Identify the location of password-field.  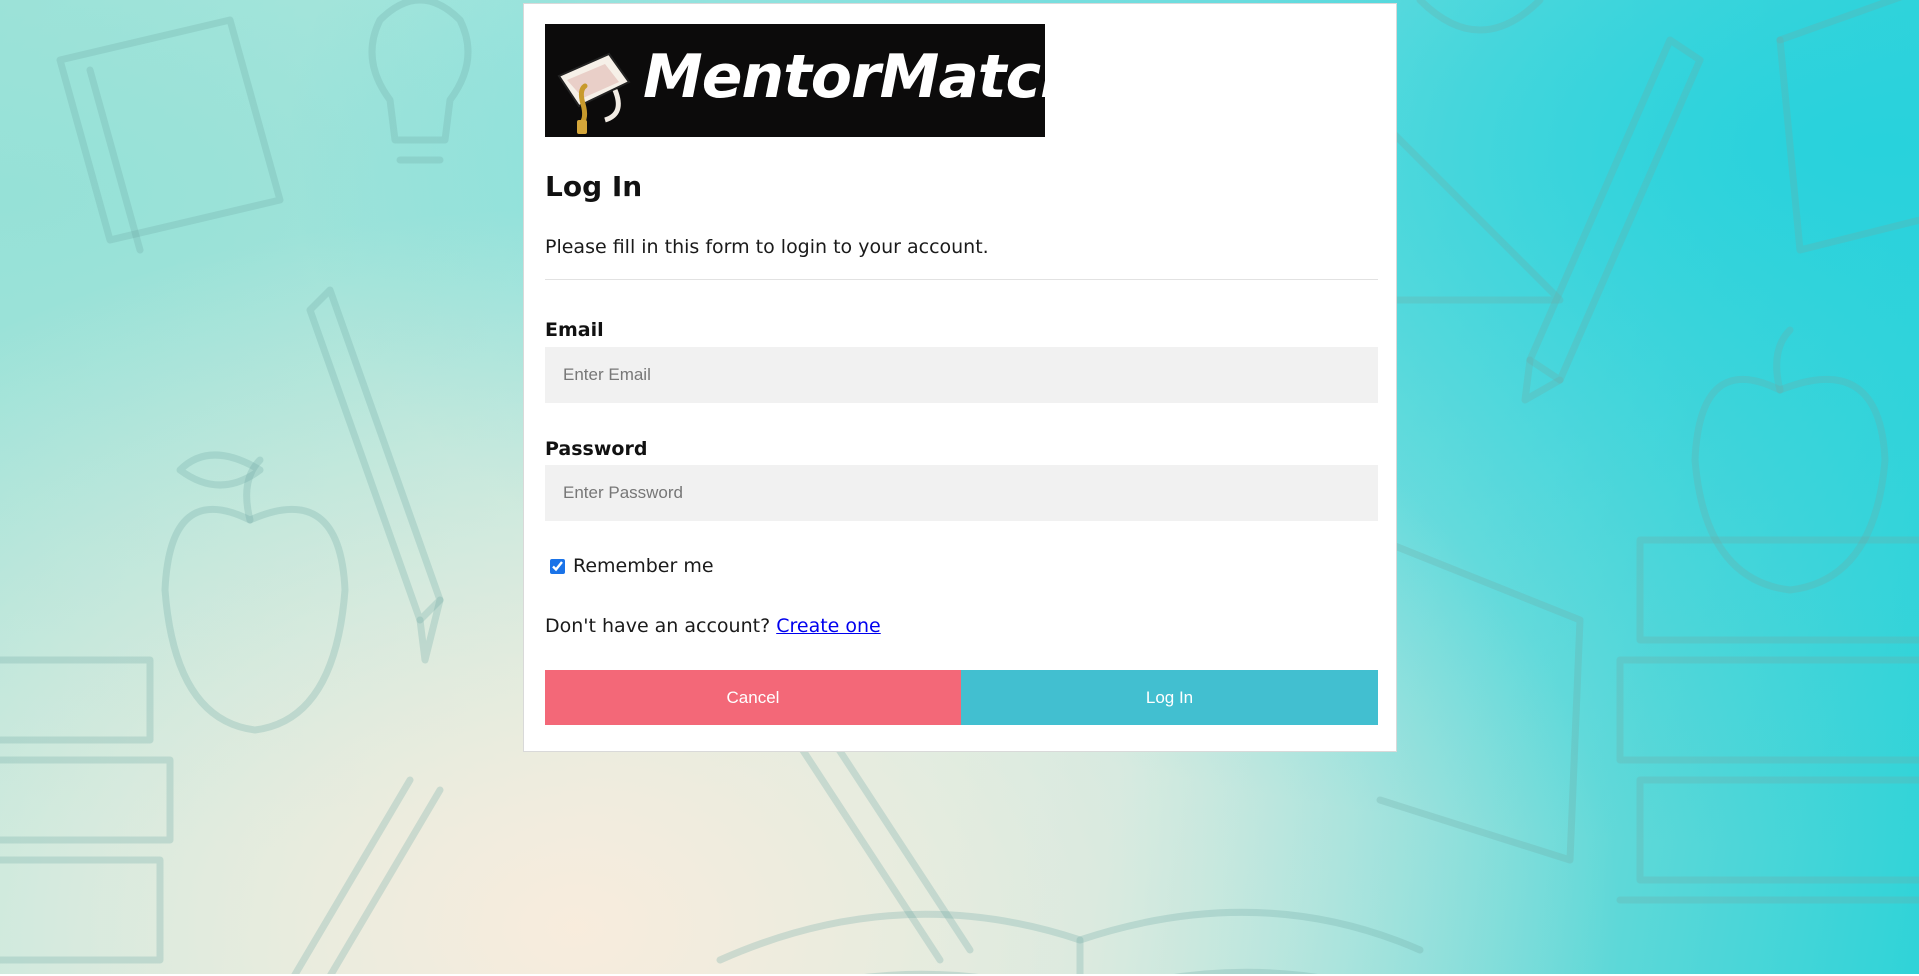
(961, 493).